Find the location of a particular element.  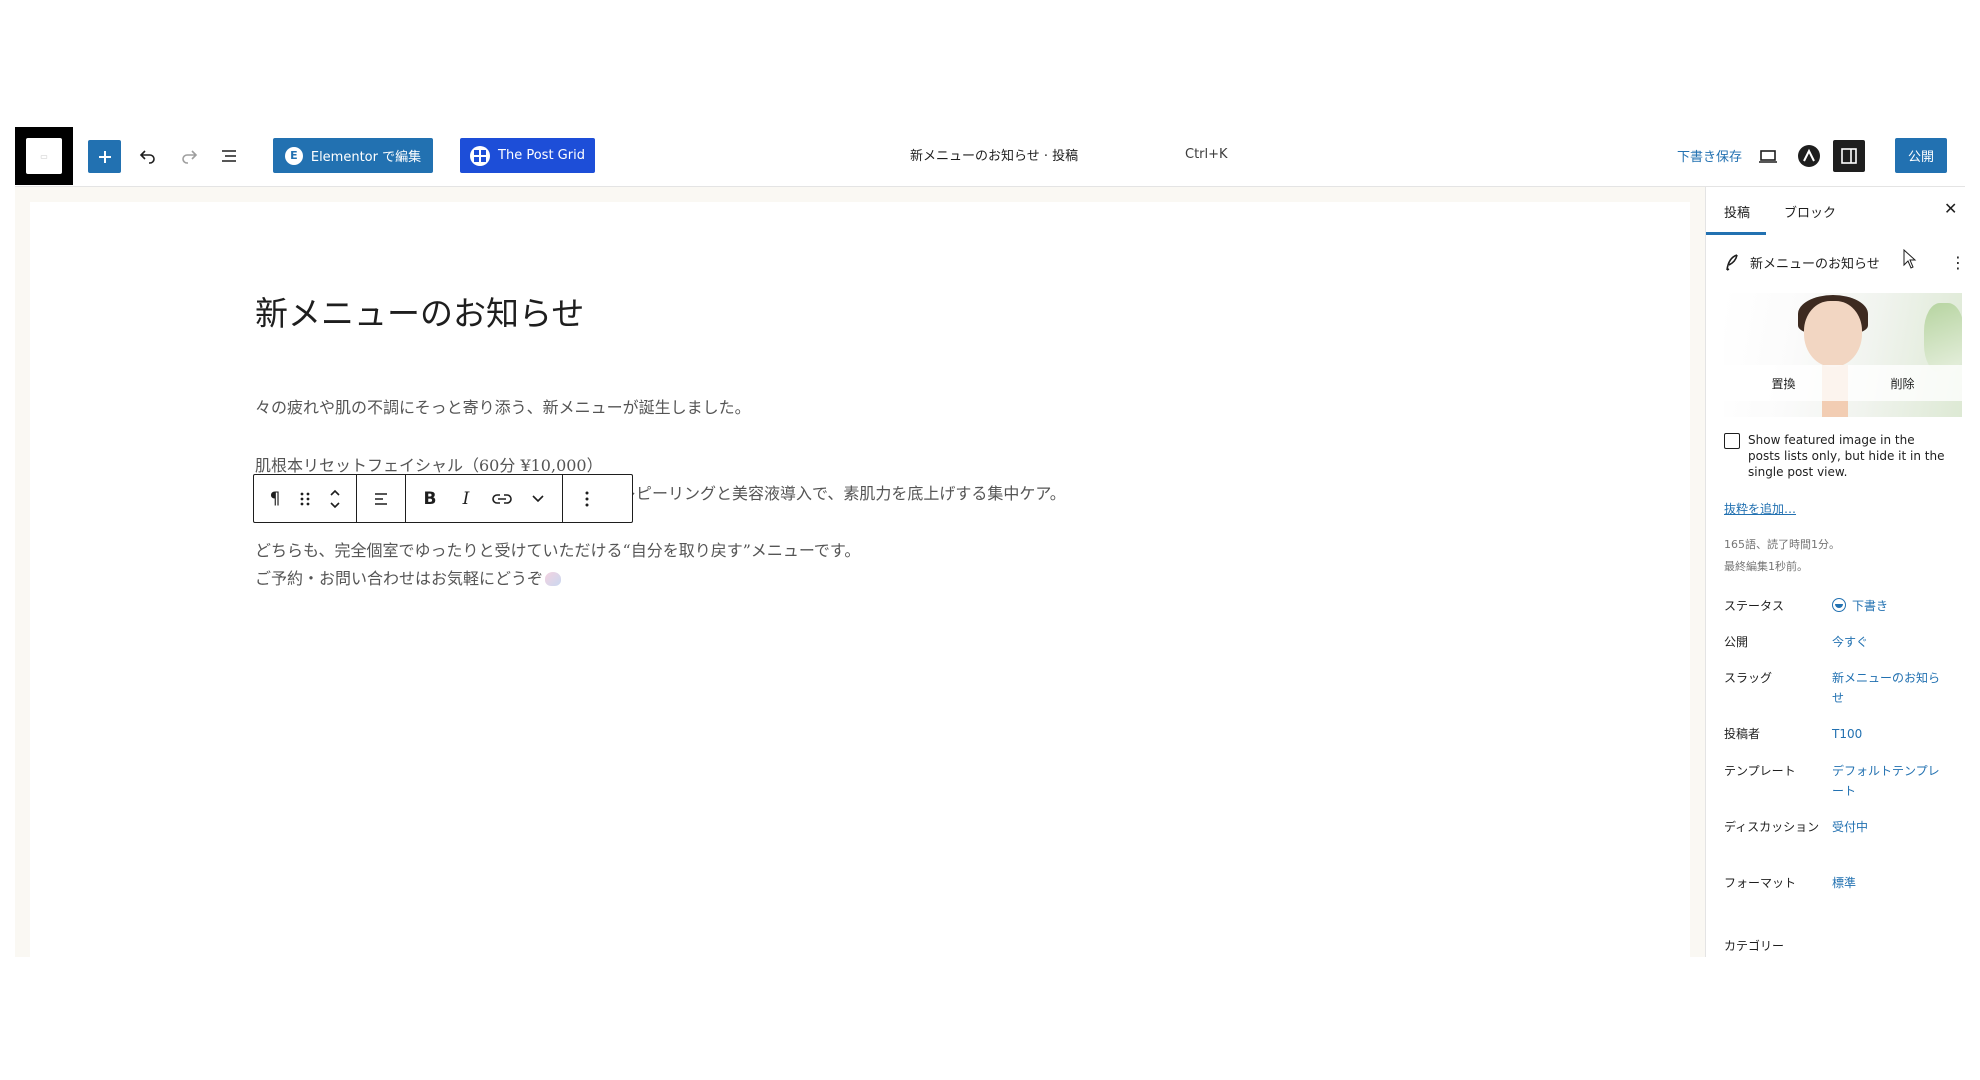

drag-handle-icon is located at coordinates (305, 498).